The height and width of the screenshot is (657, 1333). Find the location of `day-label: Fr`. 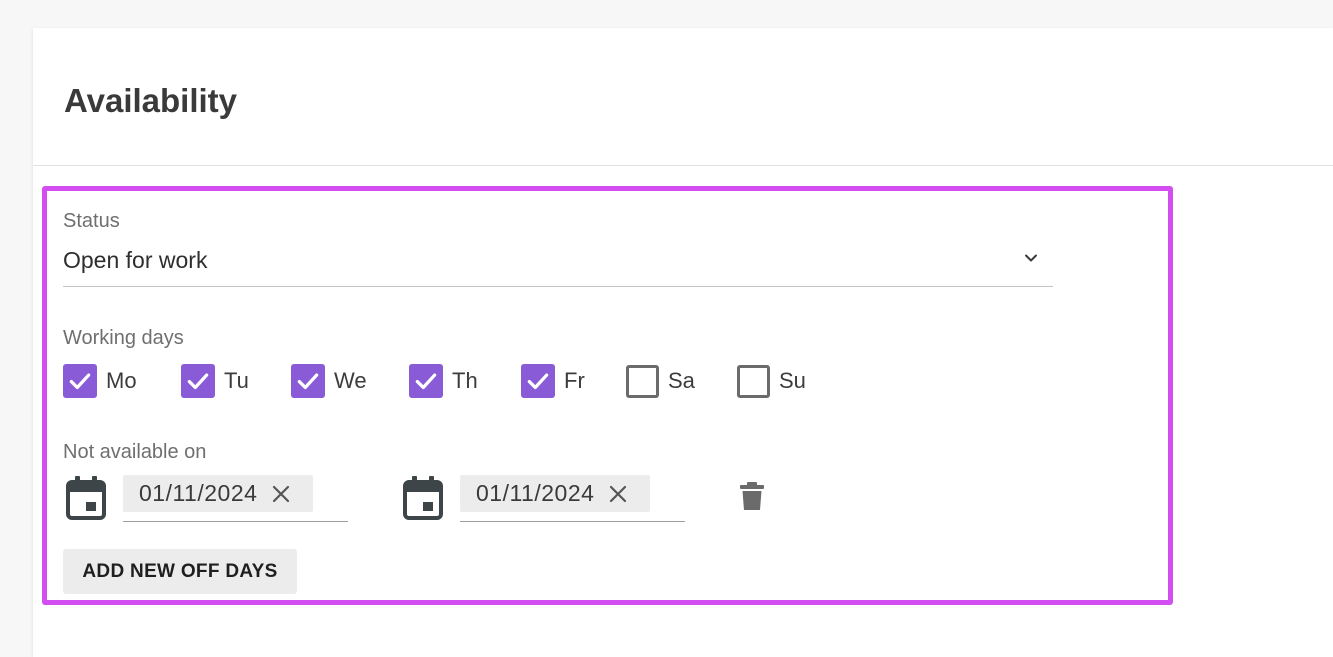

day-label: Fr is located at coordinates (574, 380).